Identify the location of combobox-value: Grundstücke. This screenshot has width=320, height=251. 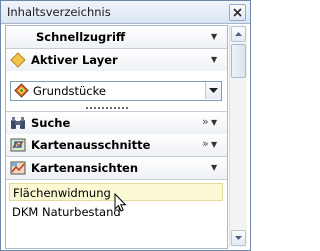
(69, 91).